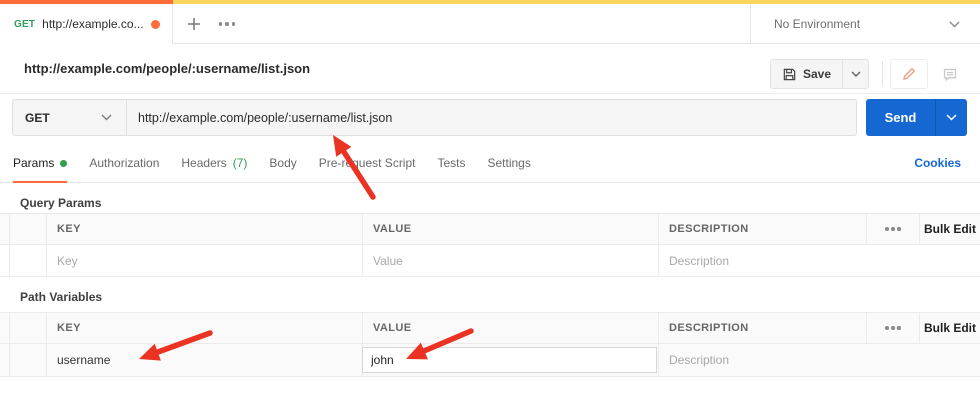 The image size is (980, 409). Describe the element at coordinates (509, 360) in the screenshot. I see `path-value-input` at that location.